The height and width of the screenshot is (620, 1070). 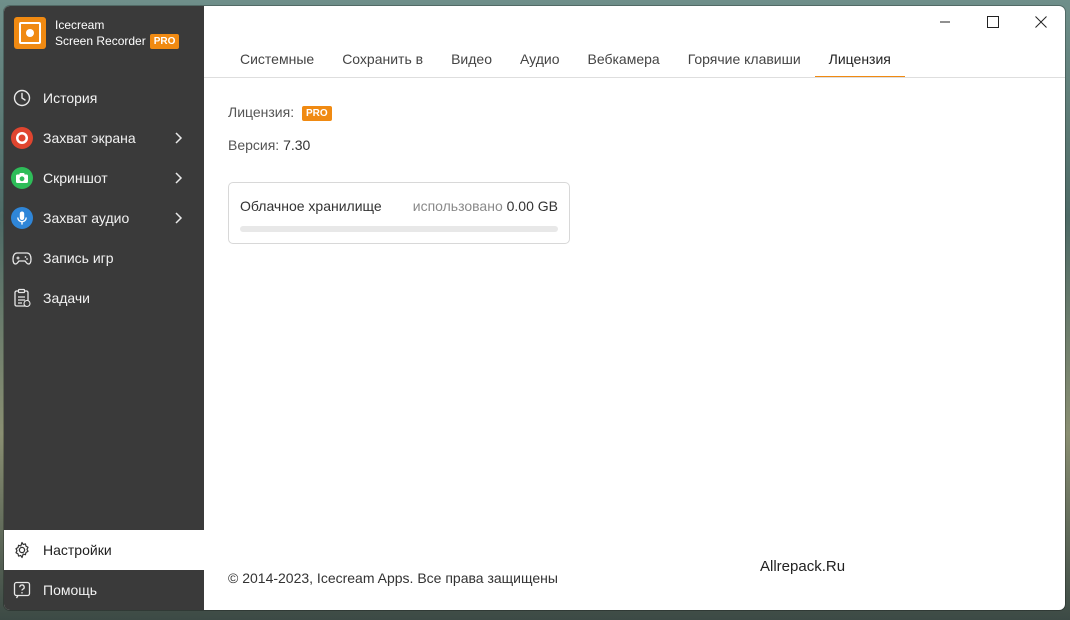 I want to click on minimize-button, so click(x=945, y=22).